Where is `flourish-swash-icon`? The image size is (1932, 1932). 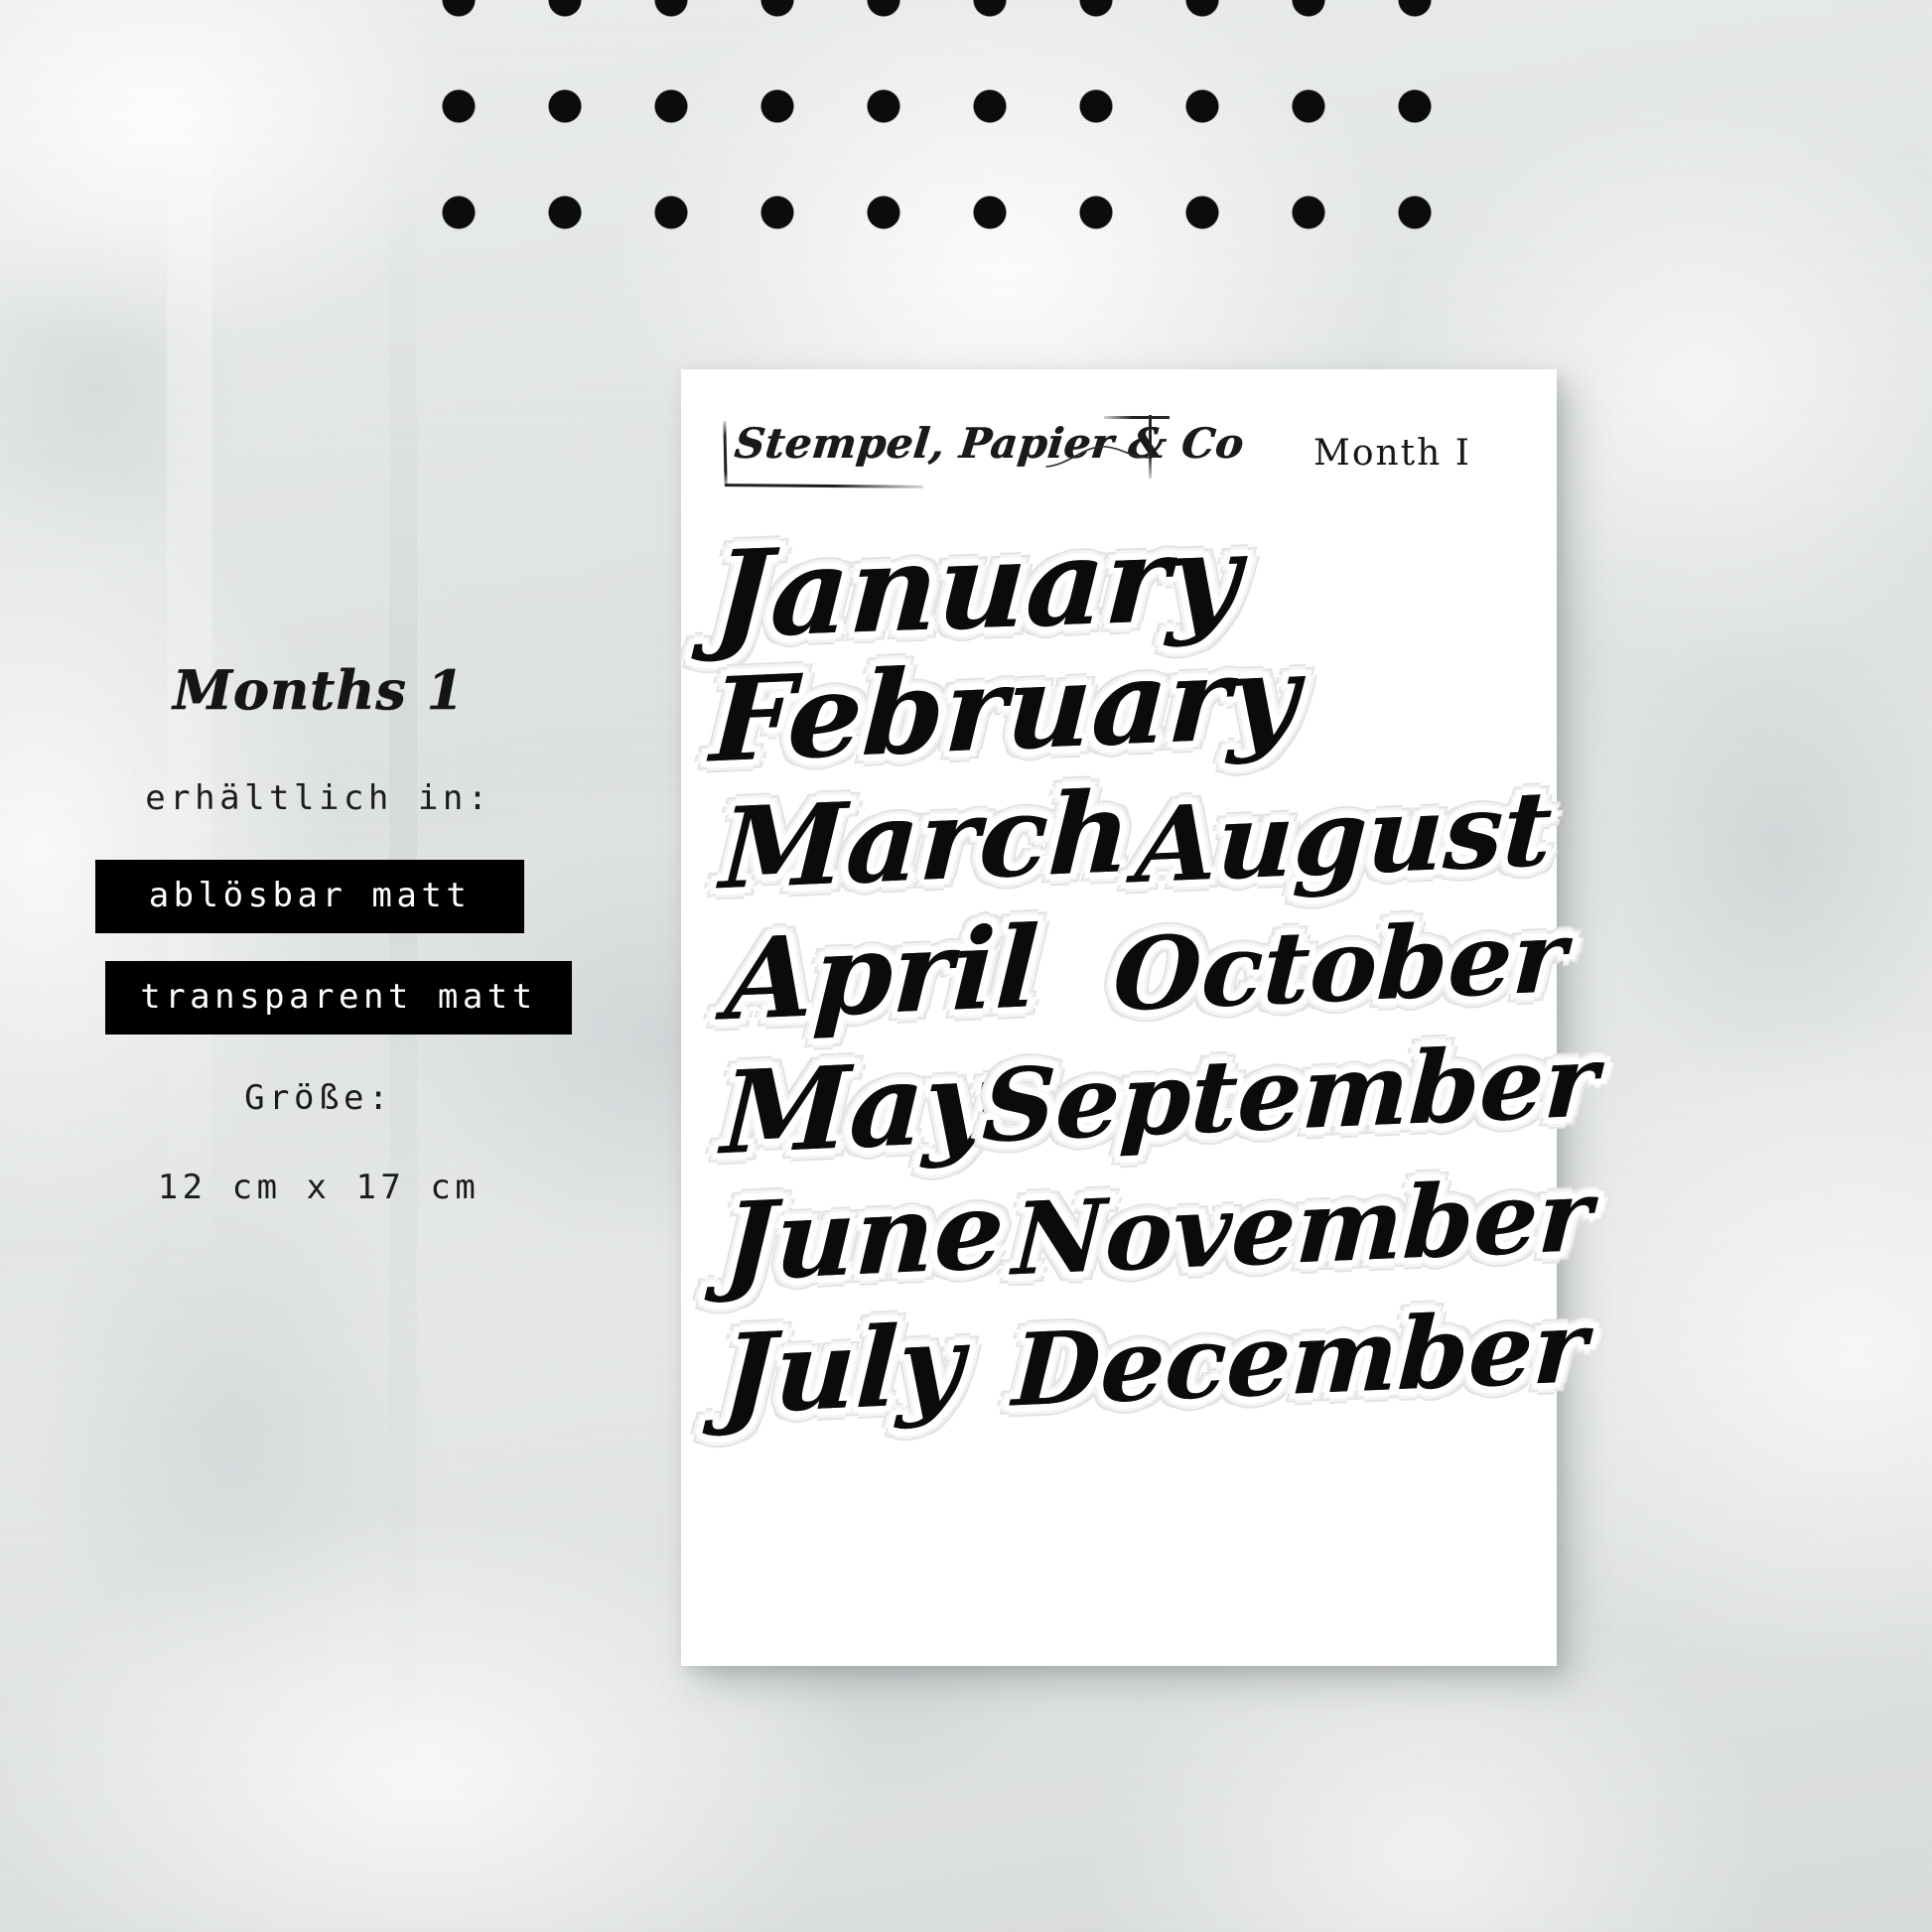
flourish-swash-icon is located at coordinates (1101, 457).